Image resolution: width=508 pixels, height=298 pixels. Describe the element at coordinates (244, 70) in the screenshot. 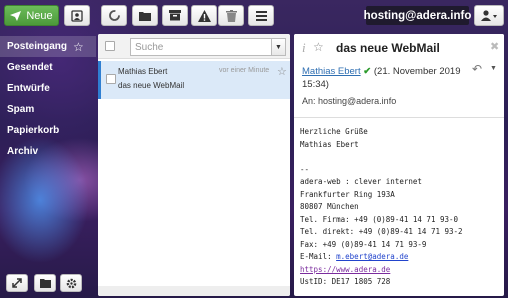

I see `message-time: vor einer Minute` at that location.